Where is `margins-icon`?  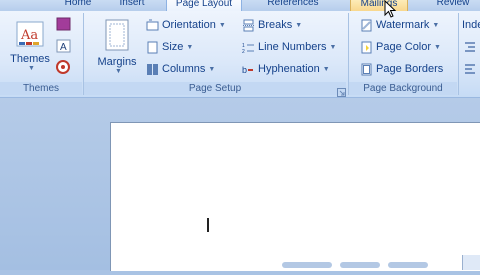 margins-icon is located at coordinates (117, 35).